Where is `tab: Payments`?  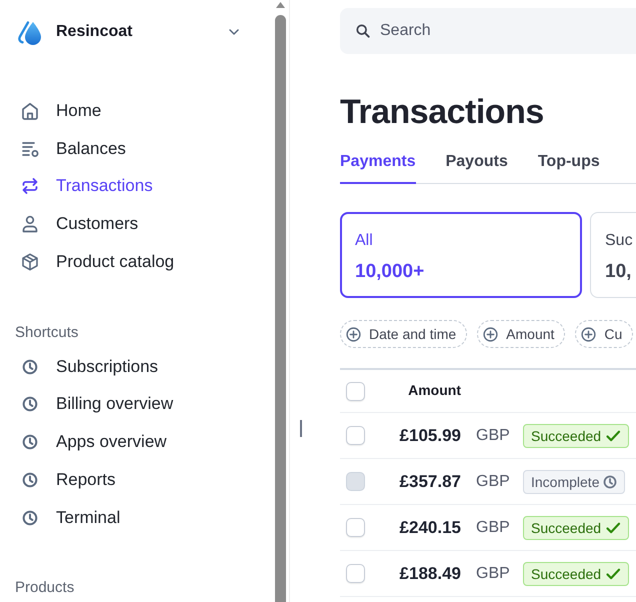
tab: Payments is located at coordinates (378, 168).